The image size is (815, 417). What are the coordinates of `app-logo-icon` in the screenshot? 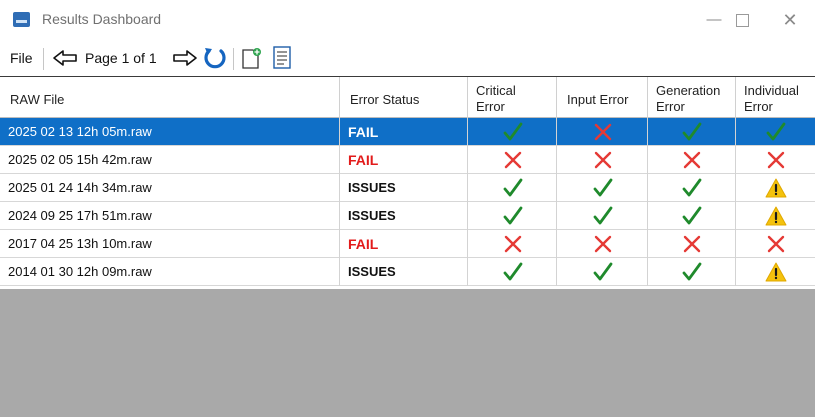 It's located at (21, 19).